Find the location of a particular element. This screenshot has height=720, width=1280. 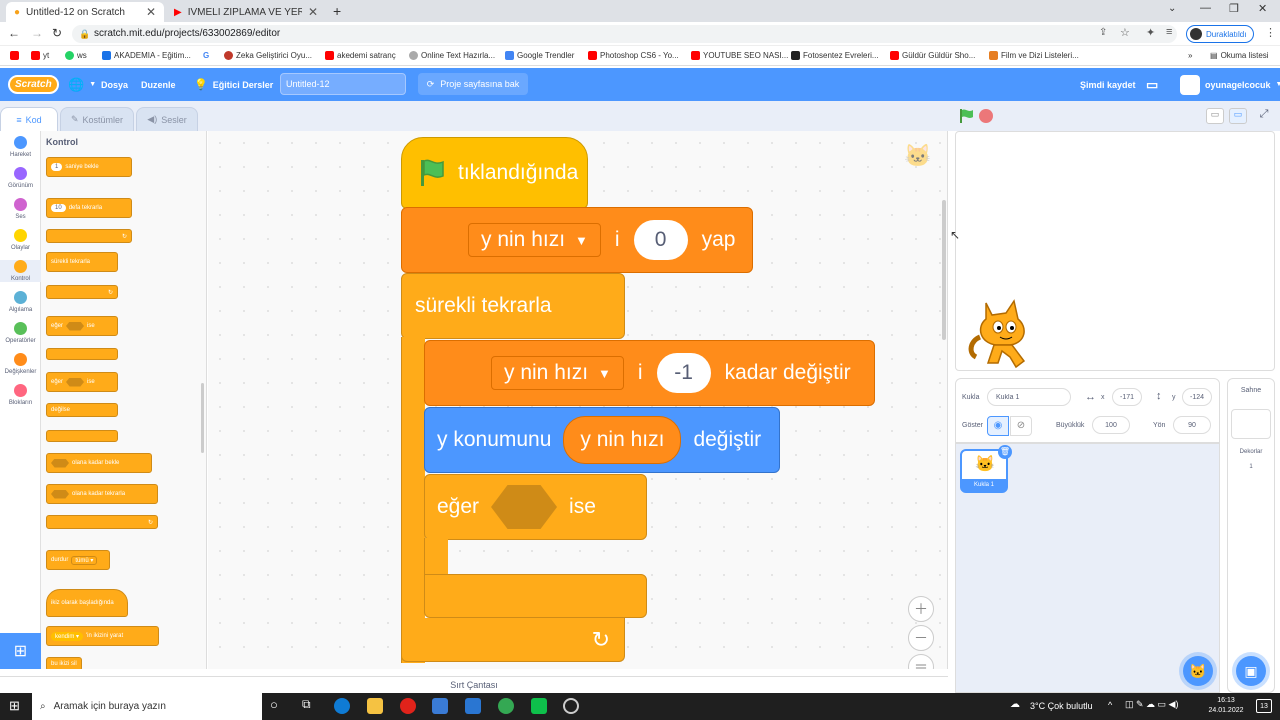

weather-text: 3°C Çok bulutlu is located at coordinates (1061, 706).